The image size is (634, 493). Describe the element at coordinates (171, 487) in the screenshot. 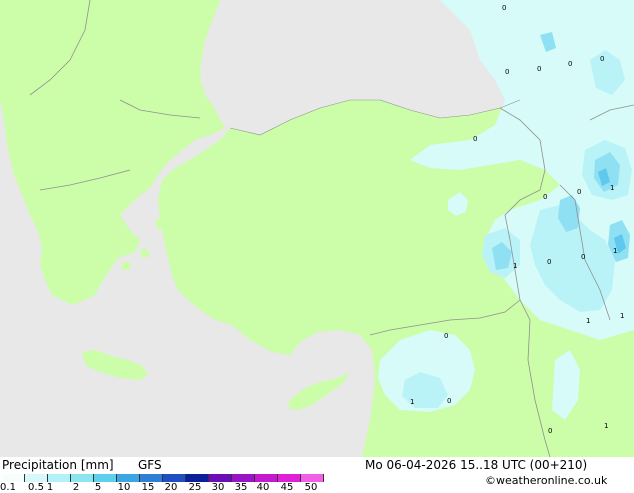

I see `legend-tick-label: 20` at that location.